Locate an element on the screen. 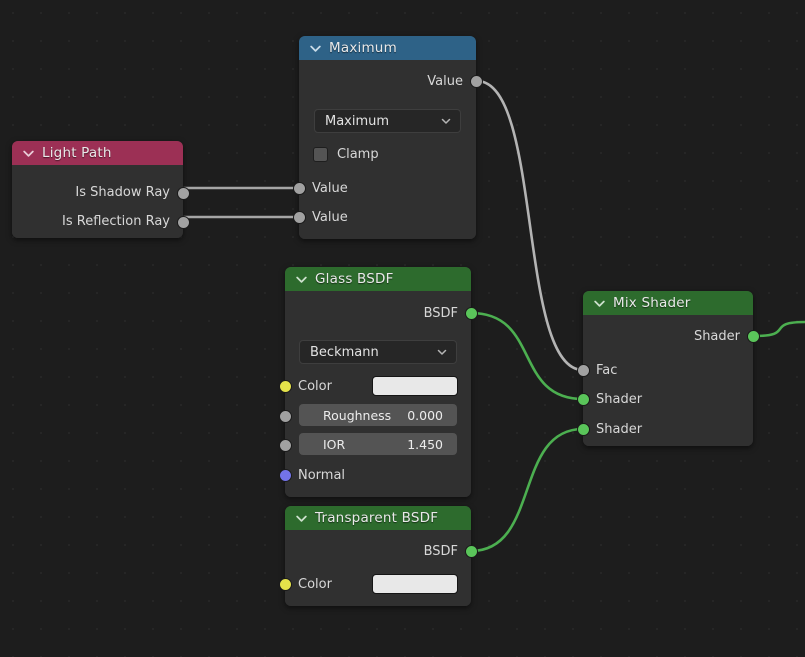  output-socket-is-reflection-ray is located at coordinates (183, 222).